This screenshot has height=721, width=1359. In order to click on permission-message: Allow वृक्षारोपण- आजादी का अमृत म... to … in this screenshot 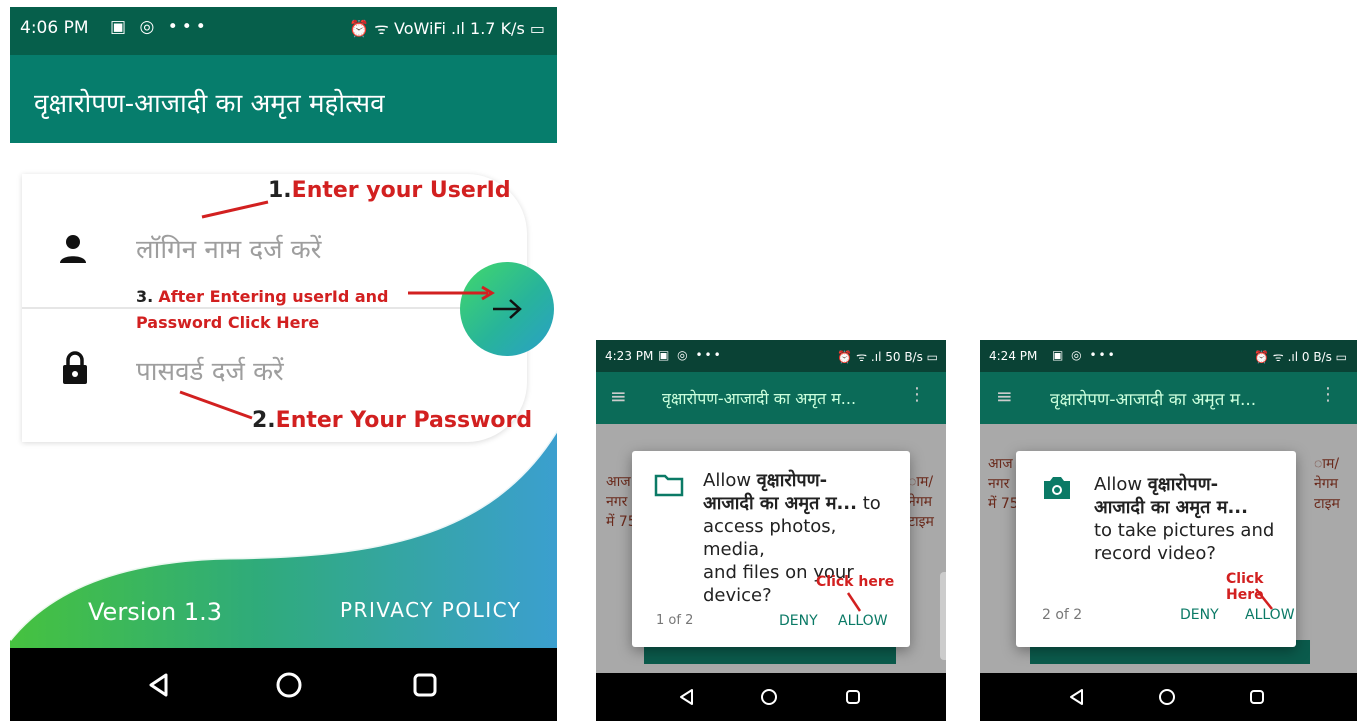, I will do `click(1194, 519)`.